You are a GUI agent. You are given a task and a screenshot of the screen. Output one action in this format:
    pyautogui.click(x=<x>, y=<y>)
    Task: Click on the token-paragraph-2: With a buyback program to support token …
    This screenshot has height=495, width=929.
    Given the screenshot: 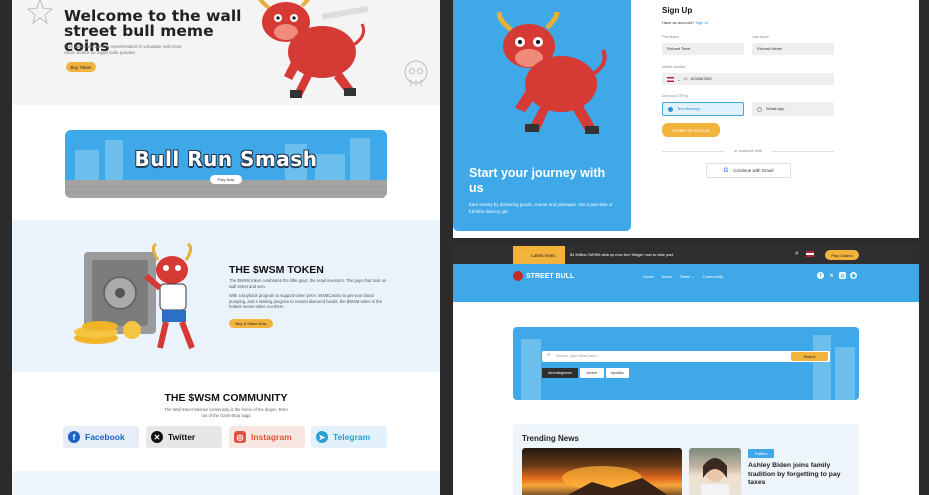 What is the action you would take?
    pyautogui.click(x=305, y=301)
    